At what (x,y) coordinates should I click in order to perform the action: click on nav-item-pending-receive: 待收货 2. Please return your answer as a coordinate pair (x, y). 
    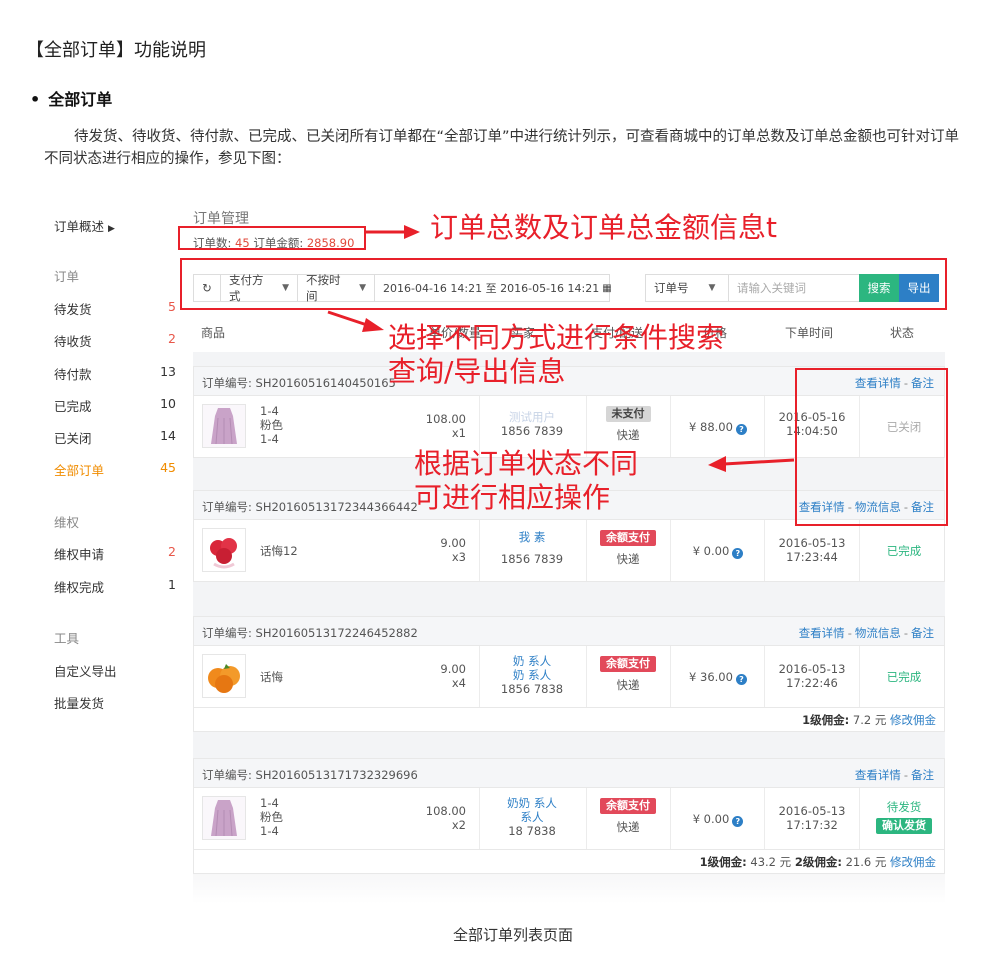
    Looking at the image, I should click on (115, 340).